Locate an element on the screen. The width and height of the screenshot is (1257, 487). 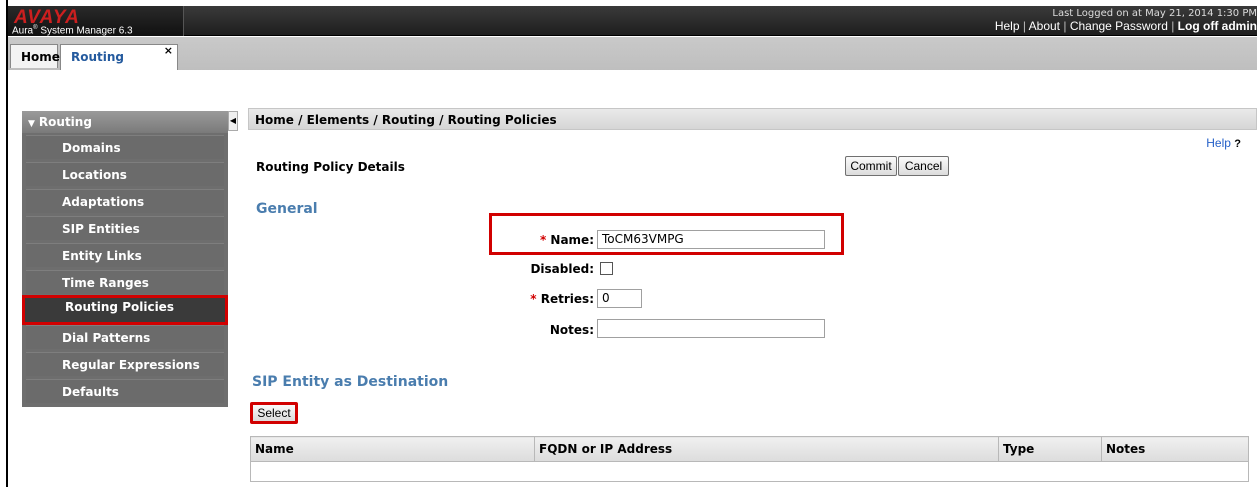
disabled-checkbox is located at coordinates (606, 268).